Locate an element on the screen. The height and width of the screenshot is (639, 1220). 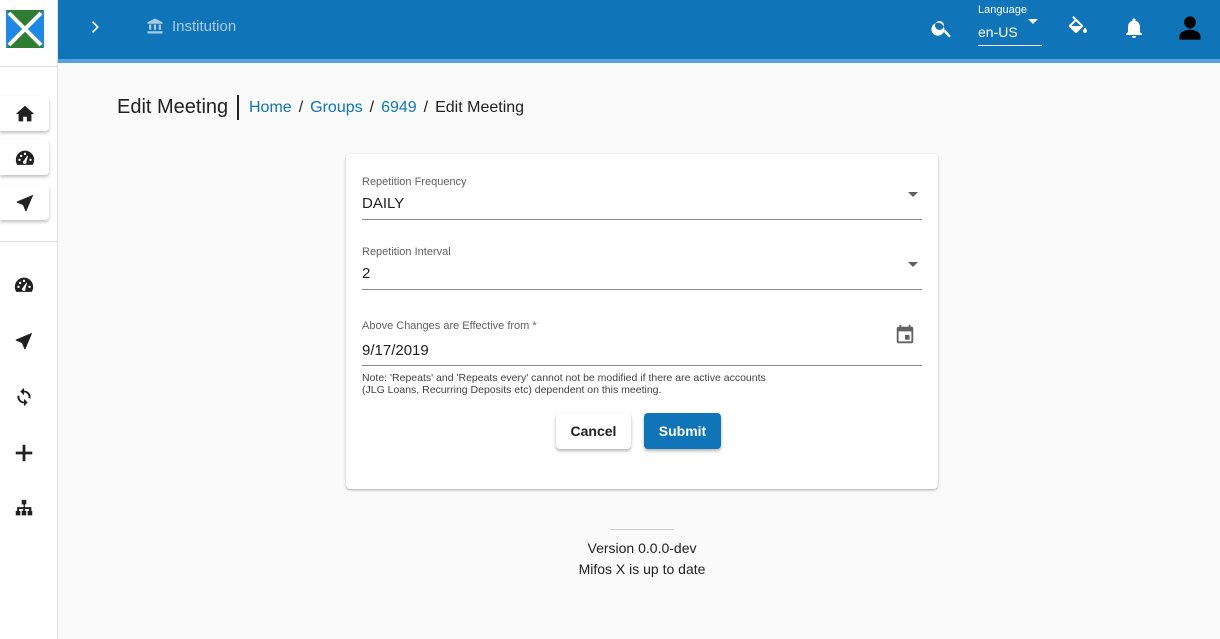
effective-from-value: 9/17/2019 is located at coordinates (395, 350).